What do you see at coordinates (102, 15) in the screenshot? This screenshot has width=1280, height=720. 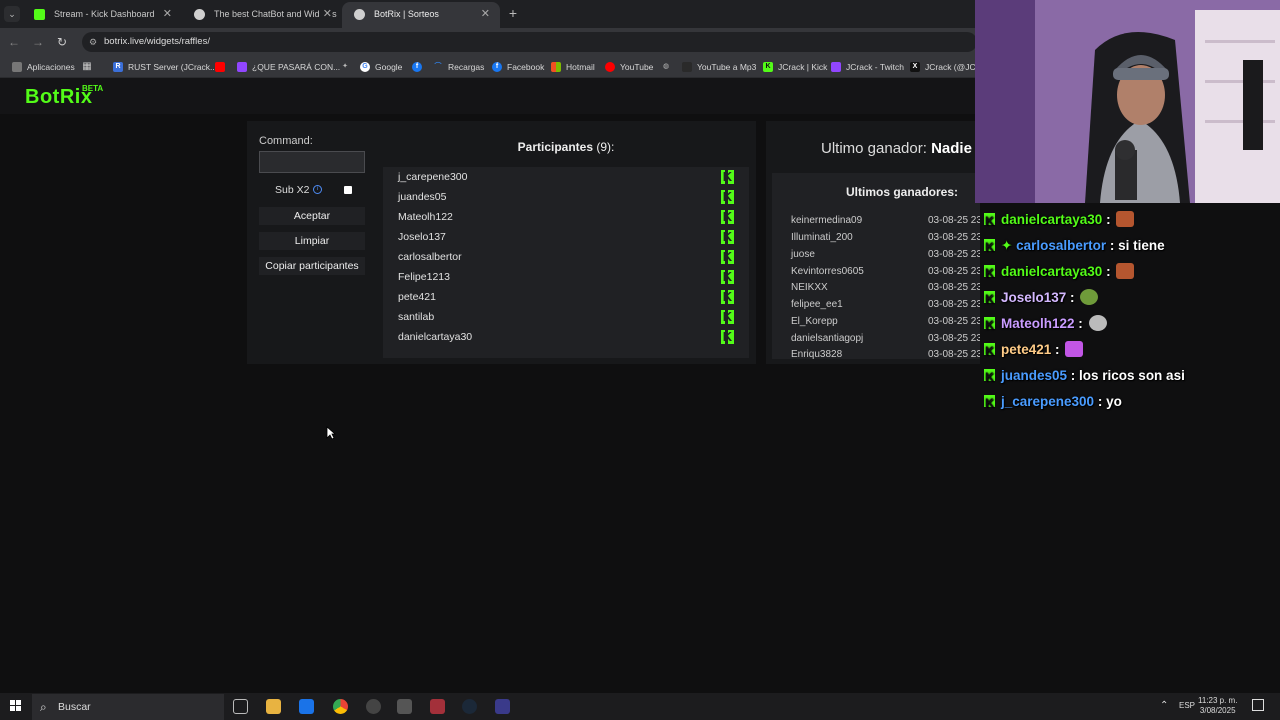 I see `tab-kick-dashboard: Stream - Kick Dashboard ✕` at bounding box center [102, 15].